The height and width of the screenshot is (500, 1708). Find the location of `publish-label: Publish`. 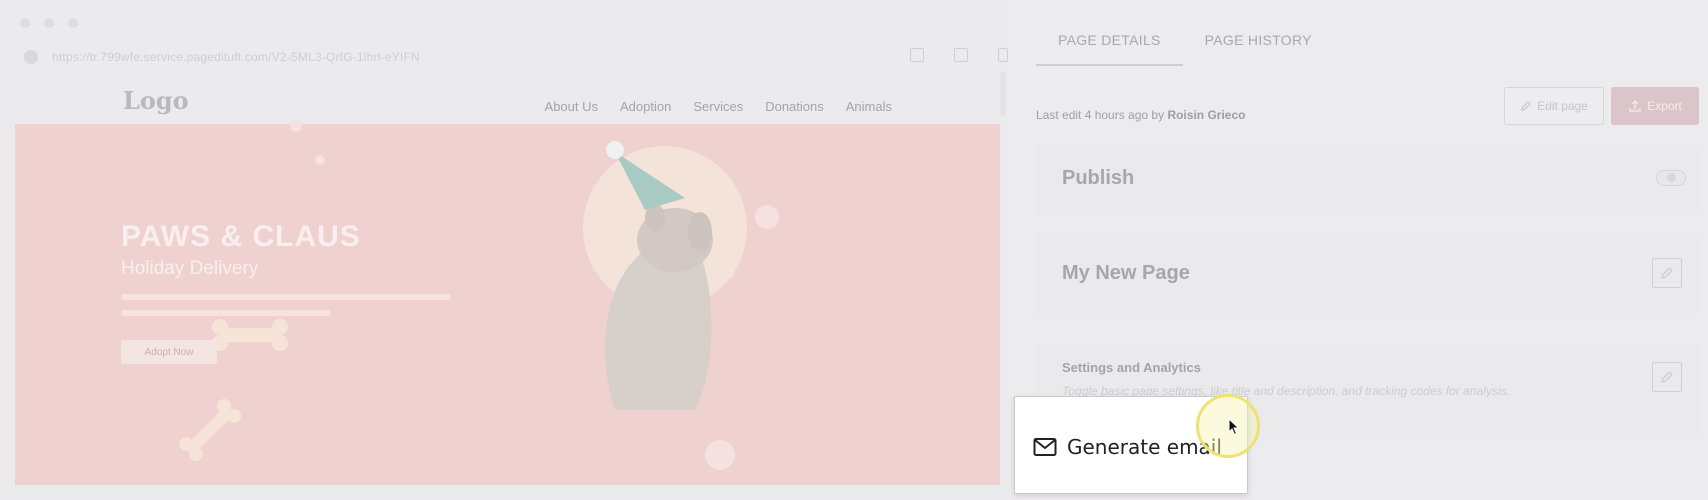

publish-label: Publish is located at coordinates (1098, 178).